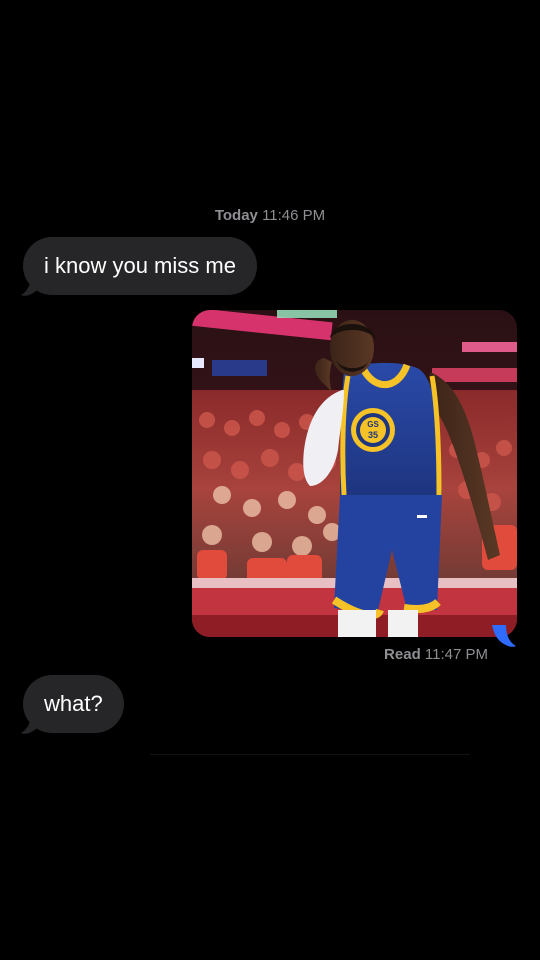  What do you see at coordinates (456, 654) in the screenshot?
I see `read-time: 11:47 PM` at bounding box center [456, 654].